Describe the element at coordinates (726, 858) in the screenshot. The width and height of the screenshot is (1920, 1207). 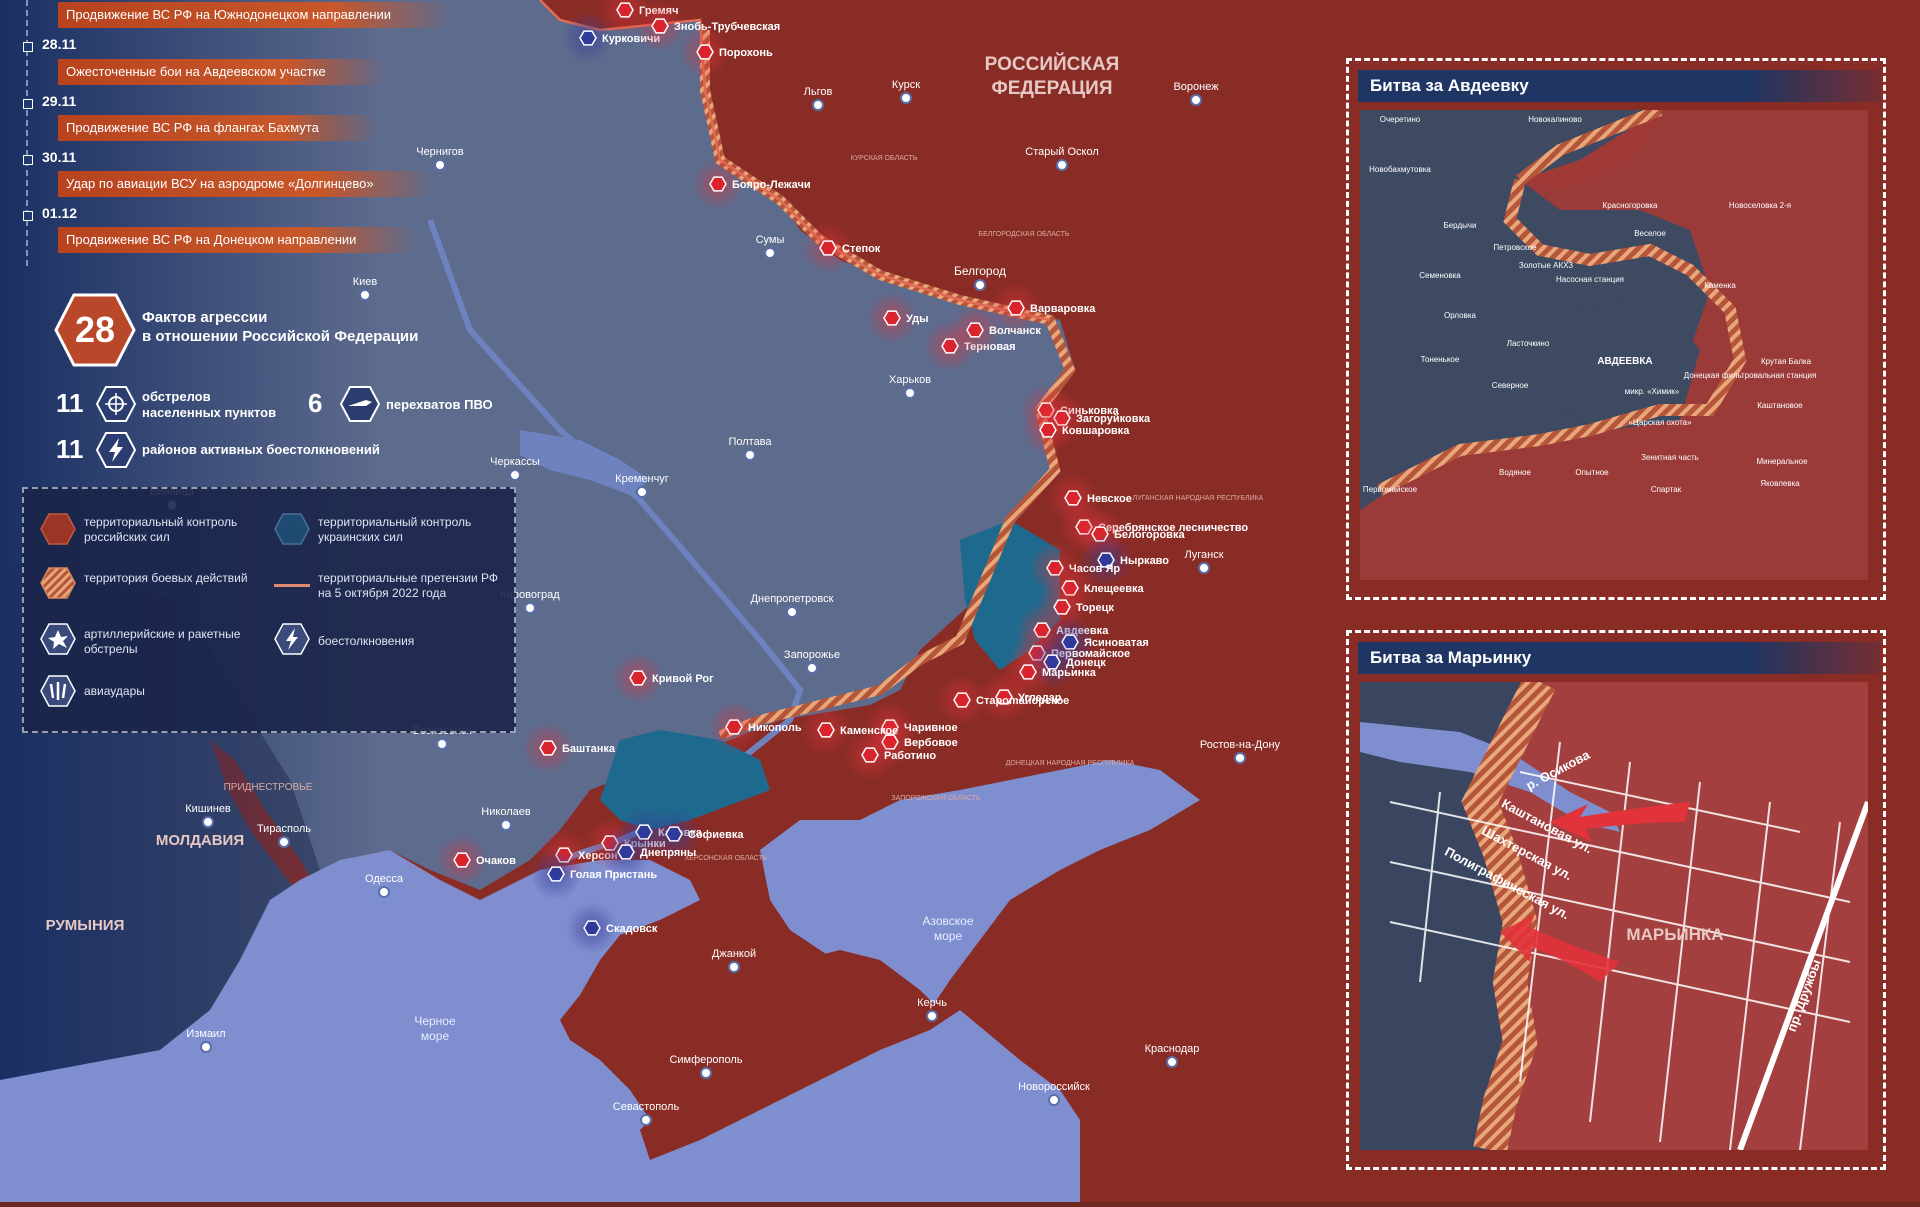
I see `region-label: ХЕРСОНСКАЯ ОБЛАСТЬ` at that location.